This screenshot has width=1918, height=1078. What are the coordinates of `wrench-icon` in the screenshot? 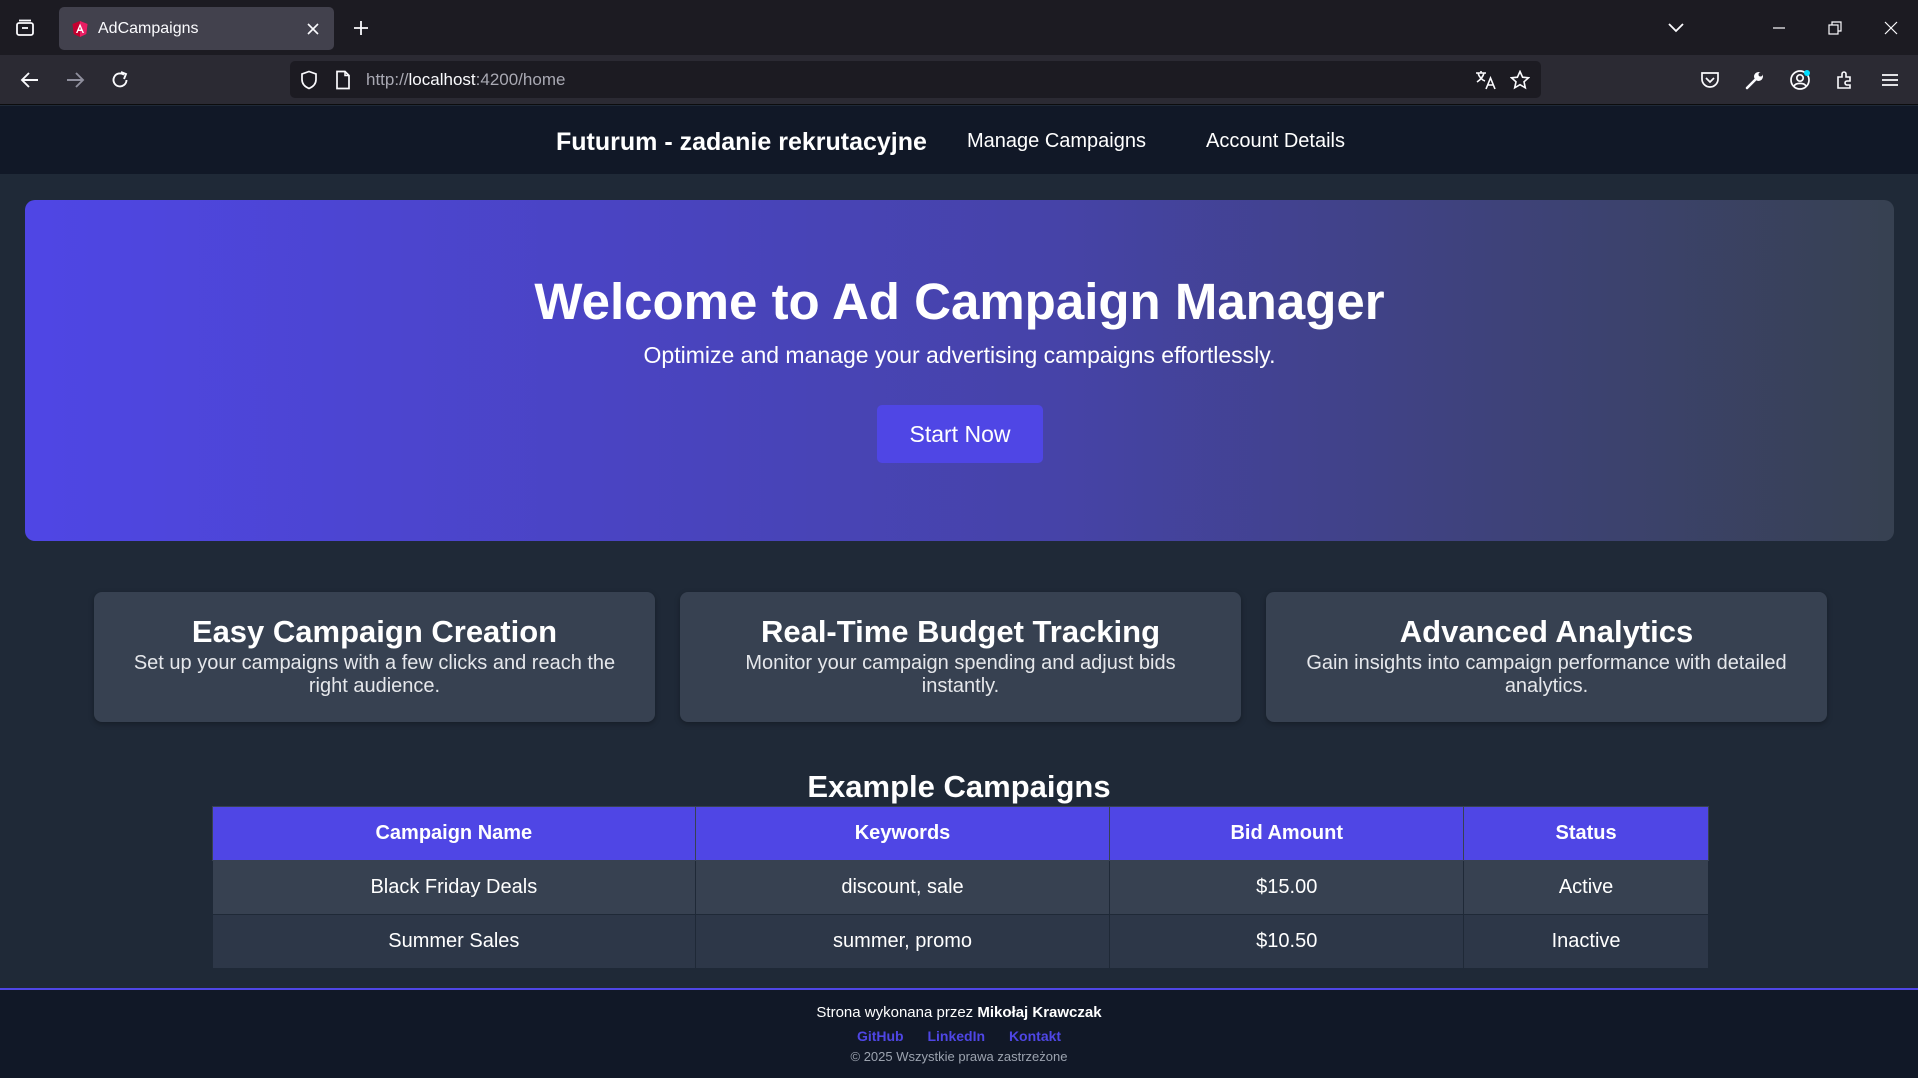 It's located at (1755, 80).